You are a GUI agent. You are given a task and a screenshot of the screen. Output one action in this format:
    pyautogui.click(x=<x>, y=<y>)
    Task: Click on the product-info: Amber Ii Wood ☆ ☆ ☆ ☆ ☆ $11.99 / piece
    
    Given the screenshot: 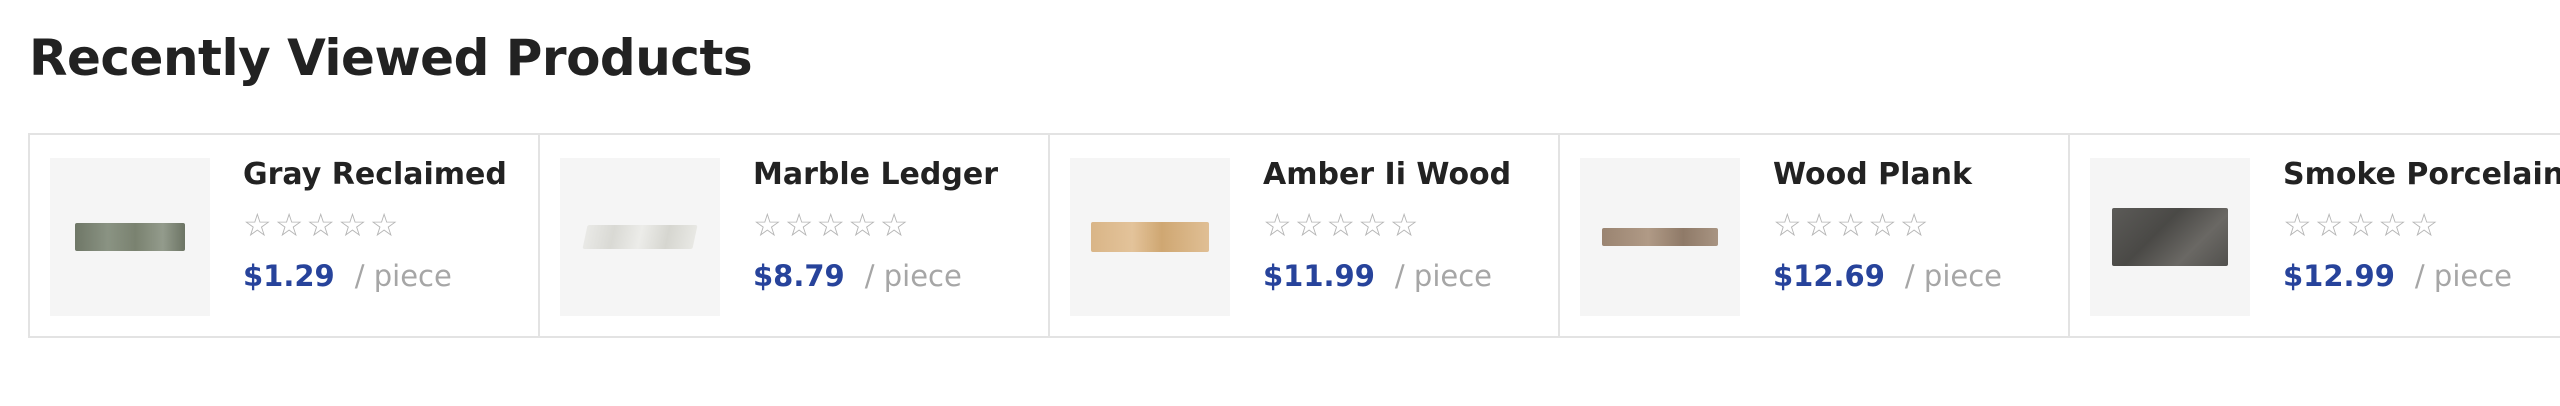 What is the action you would take?
    pyautogui.click(x=1405, y=224)
    